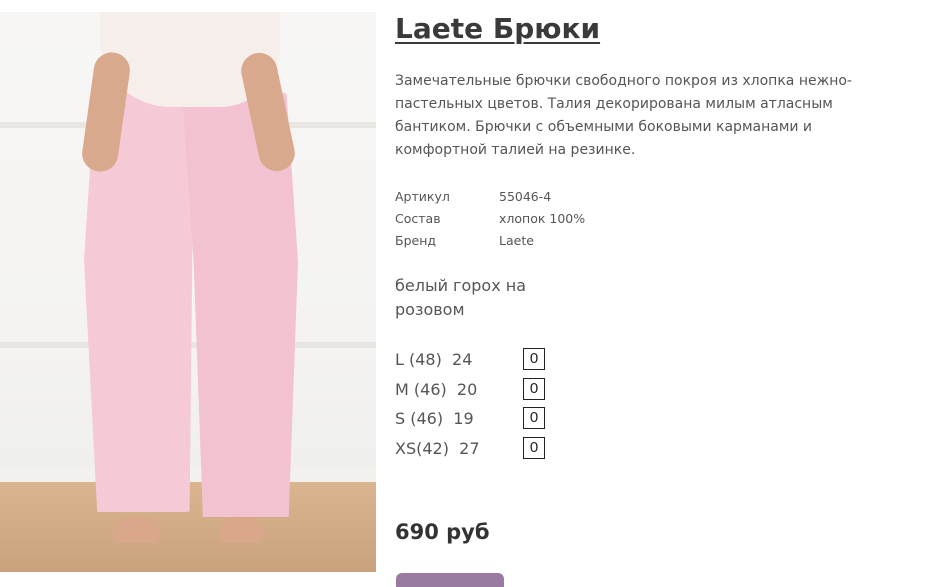  What do you see at coordinates (422, 196) in the screenshot?
I see `attribute-key: Артикул` at bounding box center [422, 196].